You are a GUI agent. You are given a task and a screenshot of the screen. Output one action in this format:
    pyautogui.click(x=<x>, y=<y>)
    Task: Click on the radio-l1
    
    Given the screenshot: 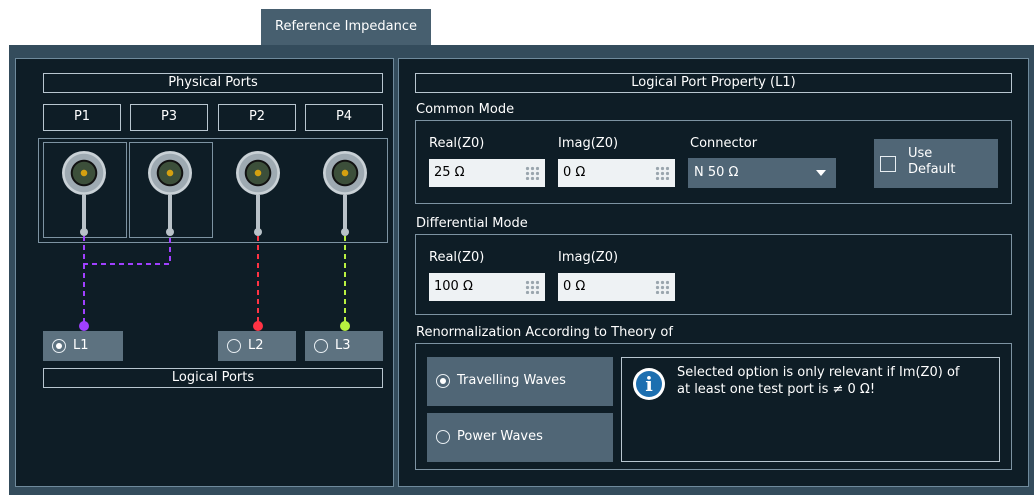 What is the action you would take?
    pyautogui.click(x=59, y=346)
    